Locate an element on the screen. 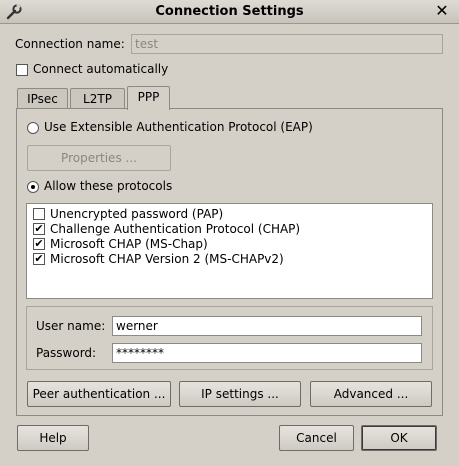 The height and width of the screenshot is (466, 459). list-item: Unencrypted password (PAP) is located at coordinates (229, 214).